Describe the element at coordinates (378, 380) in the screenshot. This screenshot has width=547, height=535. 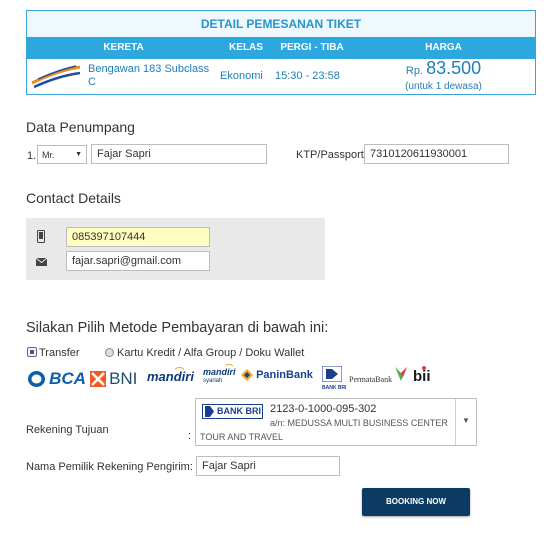
I see `permata-logo: PermataBank` at that location.